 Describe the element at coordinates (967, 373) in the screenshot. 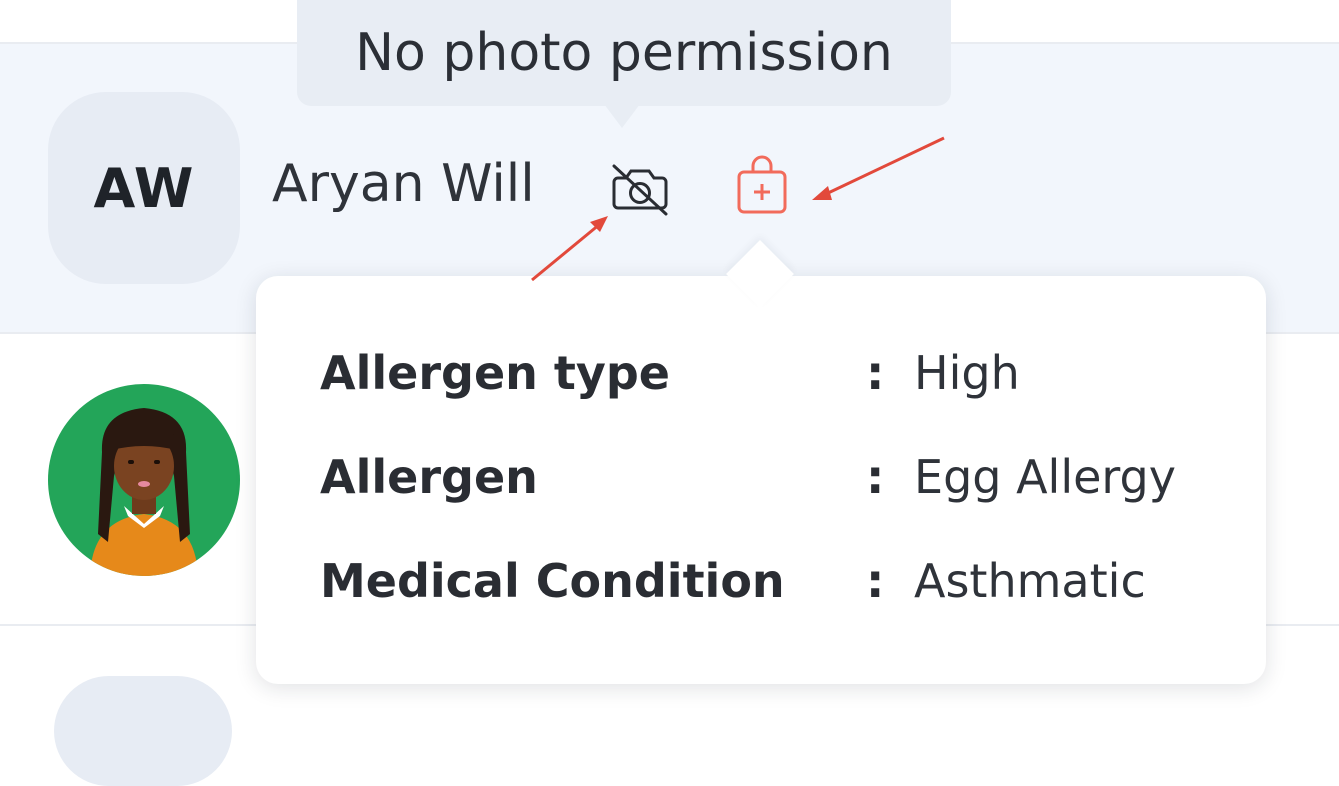

I see `detail-value: High` at that location.